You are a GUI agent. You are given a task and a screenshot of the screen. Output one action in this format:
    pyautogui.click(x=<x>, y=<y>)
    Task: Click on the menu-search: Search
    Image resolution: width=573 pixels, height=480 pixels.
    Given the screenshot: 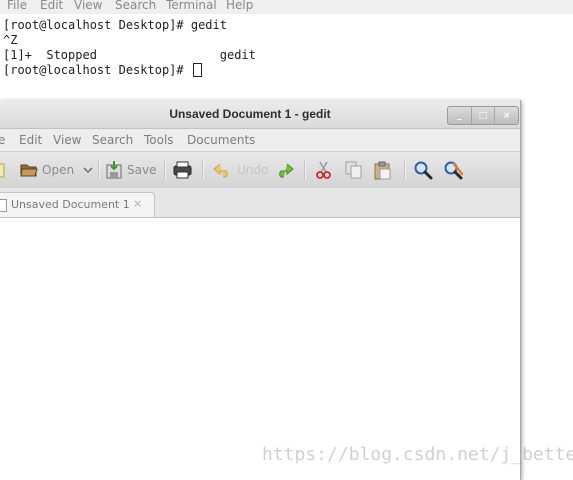 What is the action you would take?
    pyautogui.click(x=112, y=140)
    